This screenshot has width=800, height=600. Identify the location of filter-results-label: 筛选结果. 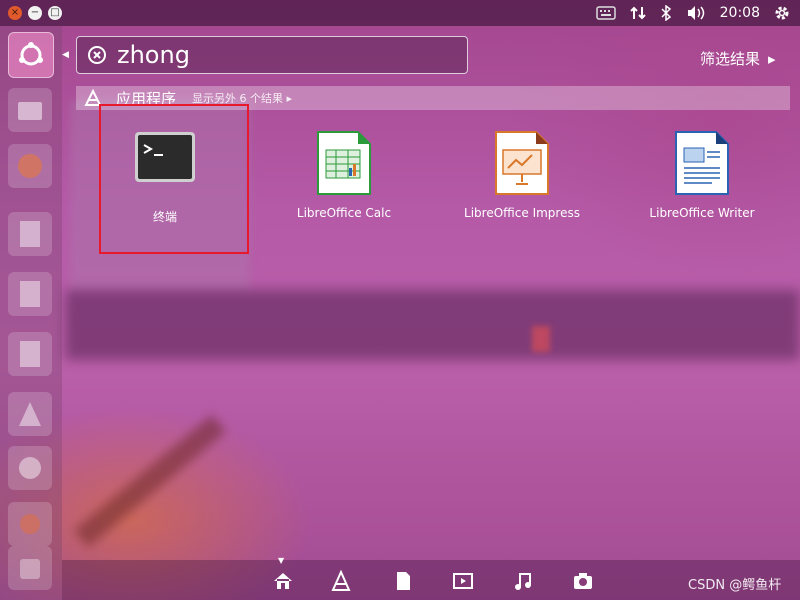
(730, 59).